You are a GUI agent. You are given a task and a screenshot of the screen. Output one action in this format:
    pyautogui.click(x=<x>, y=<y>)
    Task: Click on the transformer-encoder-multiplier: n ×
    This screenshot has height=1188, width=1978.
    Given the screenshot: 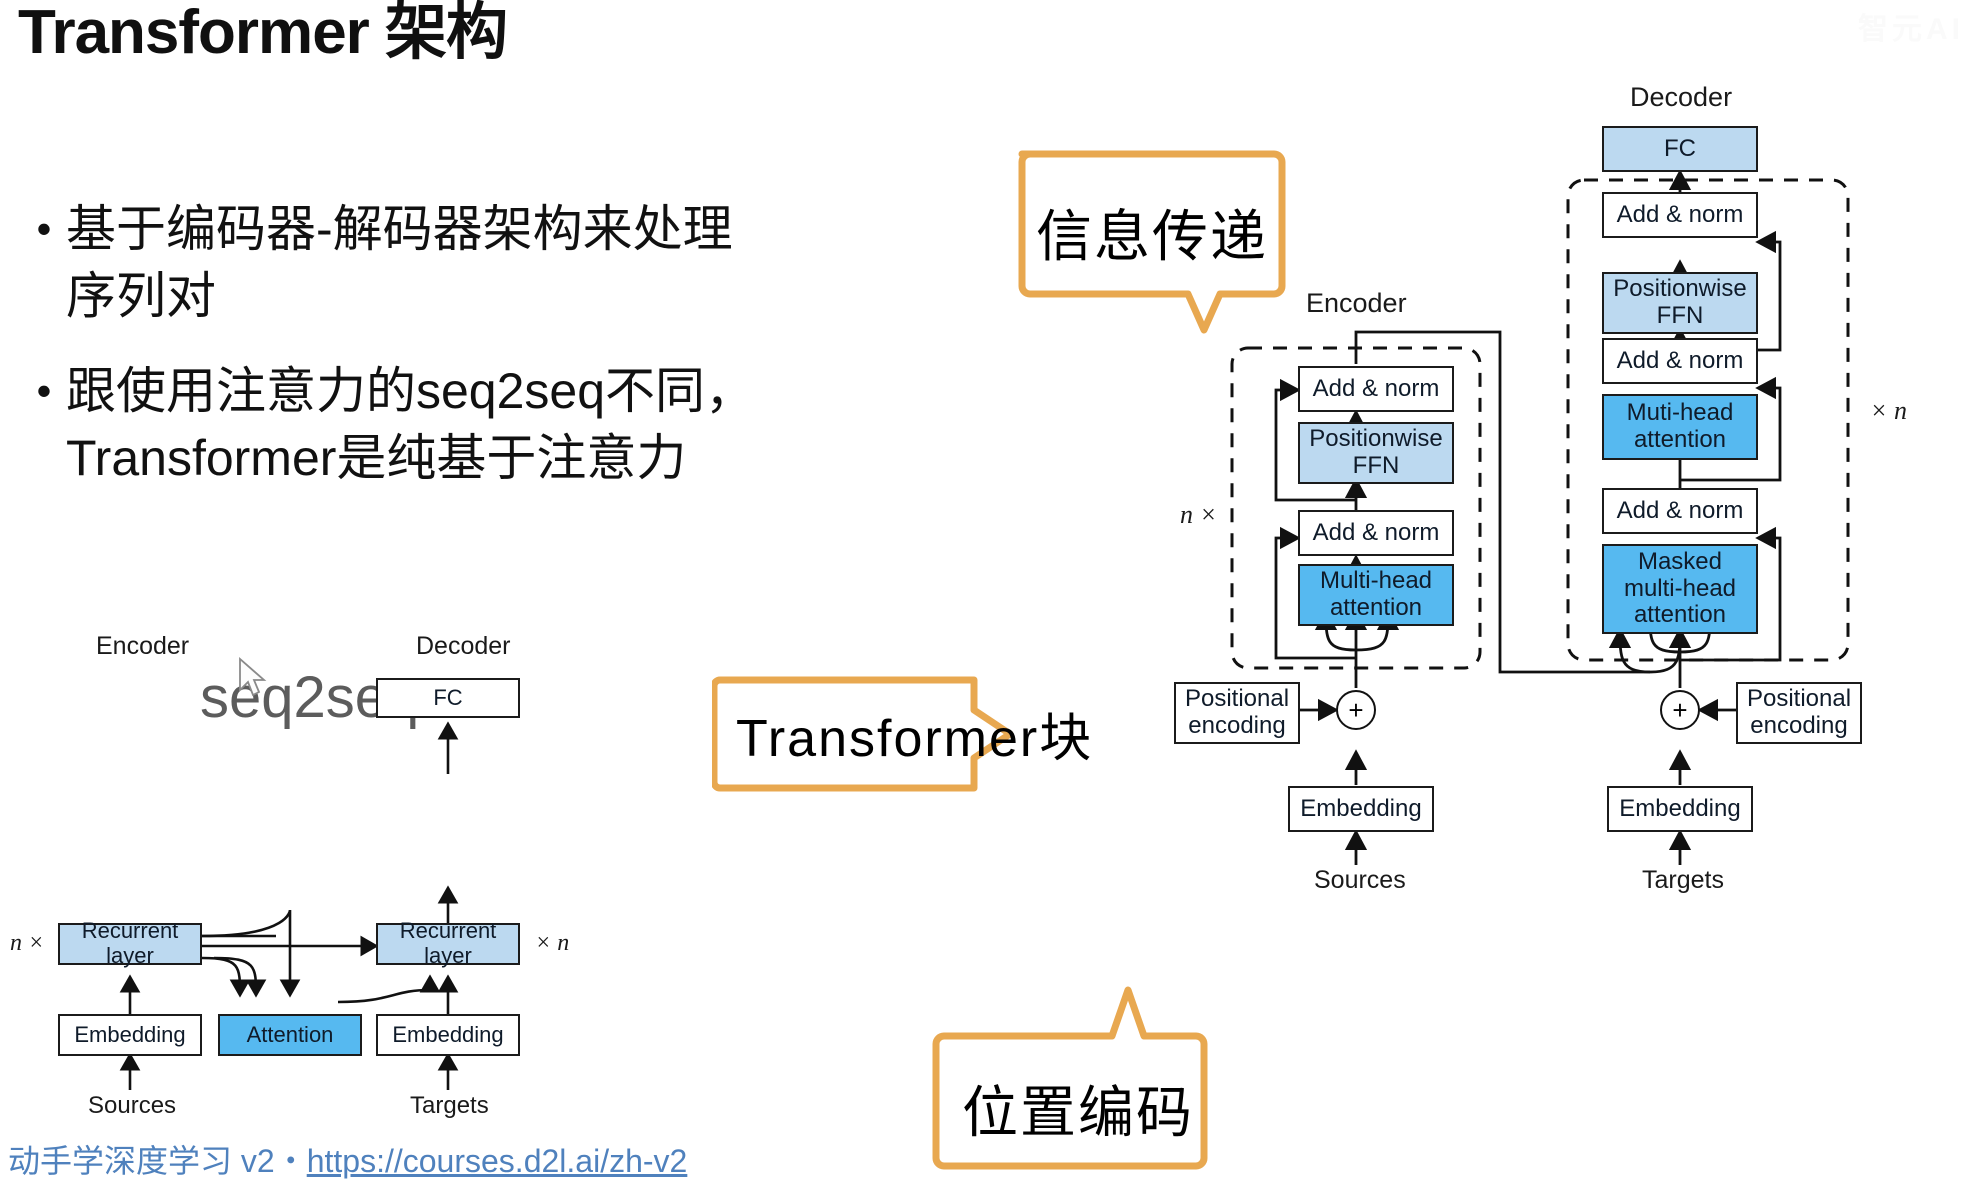 What is the action you would take?
    pyautogui.click(x=1199, y=514)
    